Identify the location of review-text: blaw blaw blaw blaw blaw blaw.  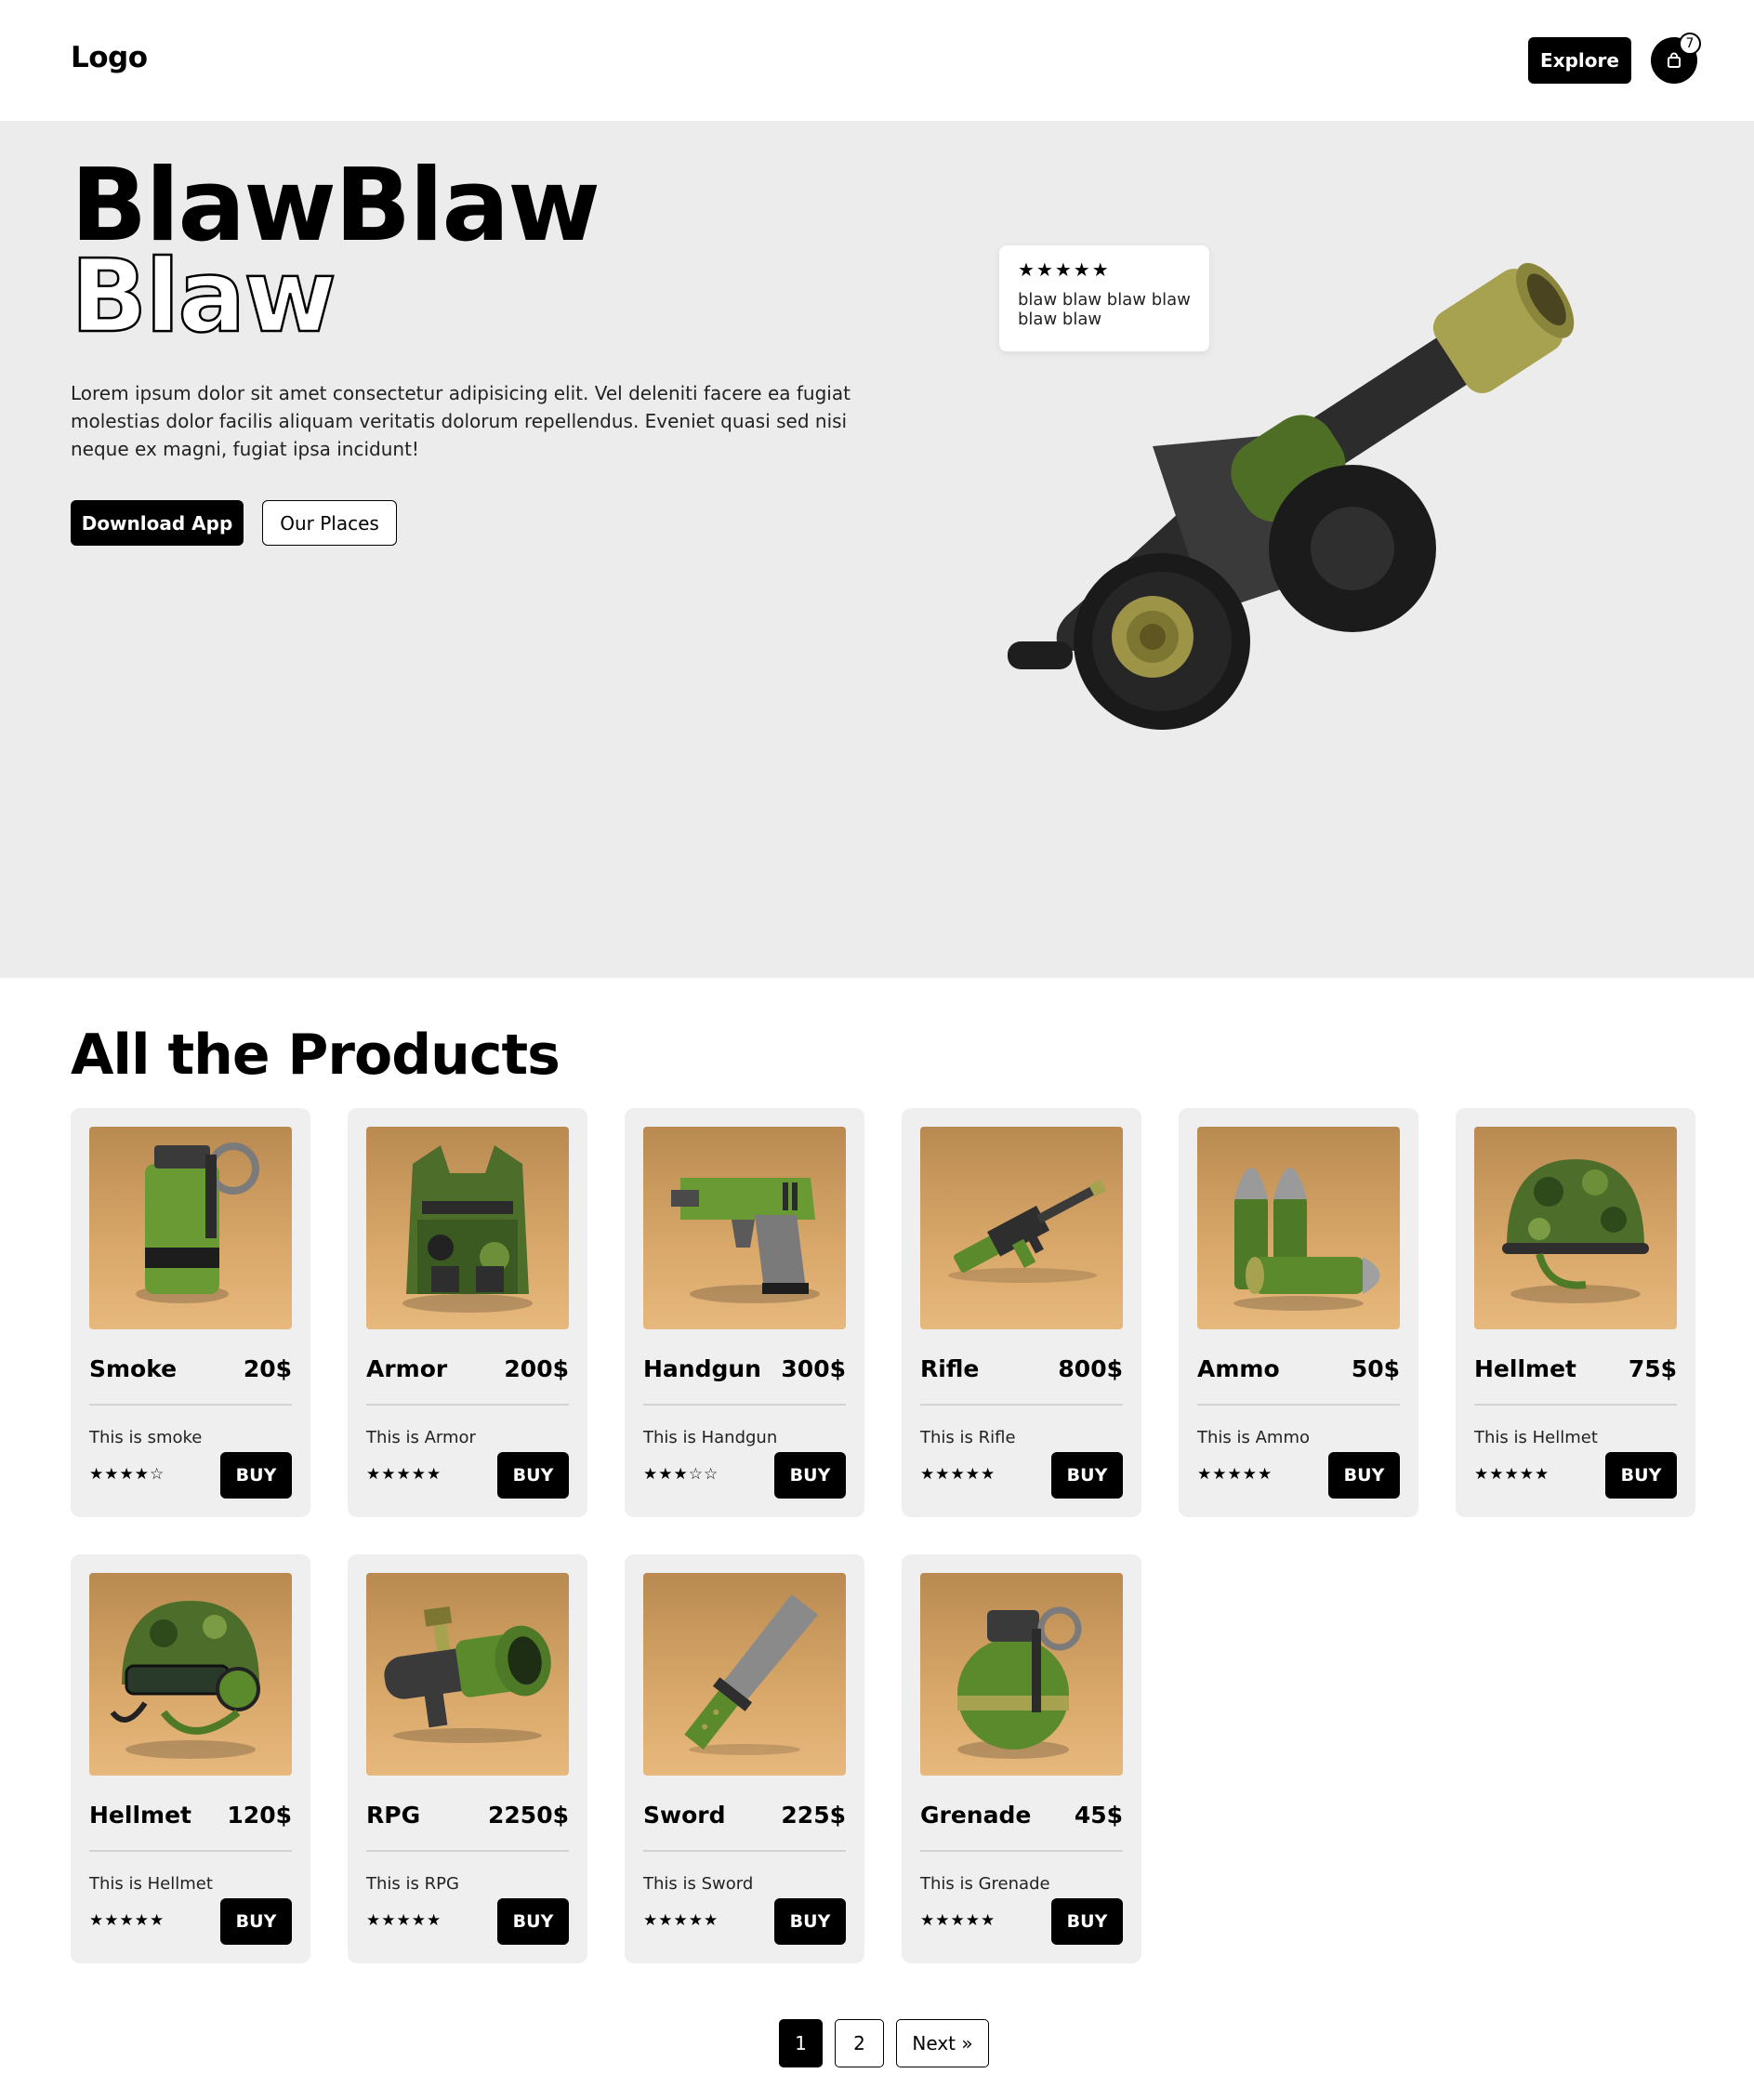
(1104, 309).